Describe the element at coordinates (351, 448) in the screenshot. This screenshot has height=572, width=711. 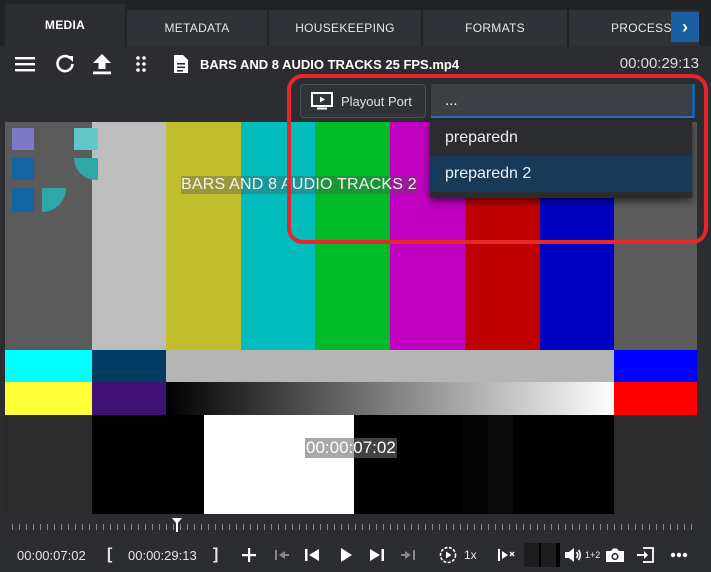
I see `video-overlay-timecode: 00:00:07:02` at that location.